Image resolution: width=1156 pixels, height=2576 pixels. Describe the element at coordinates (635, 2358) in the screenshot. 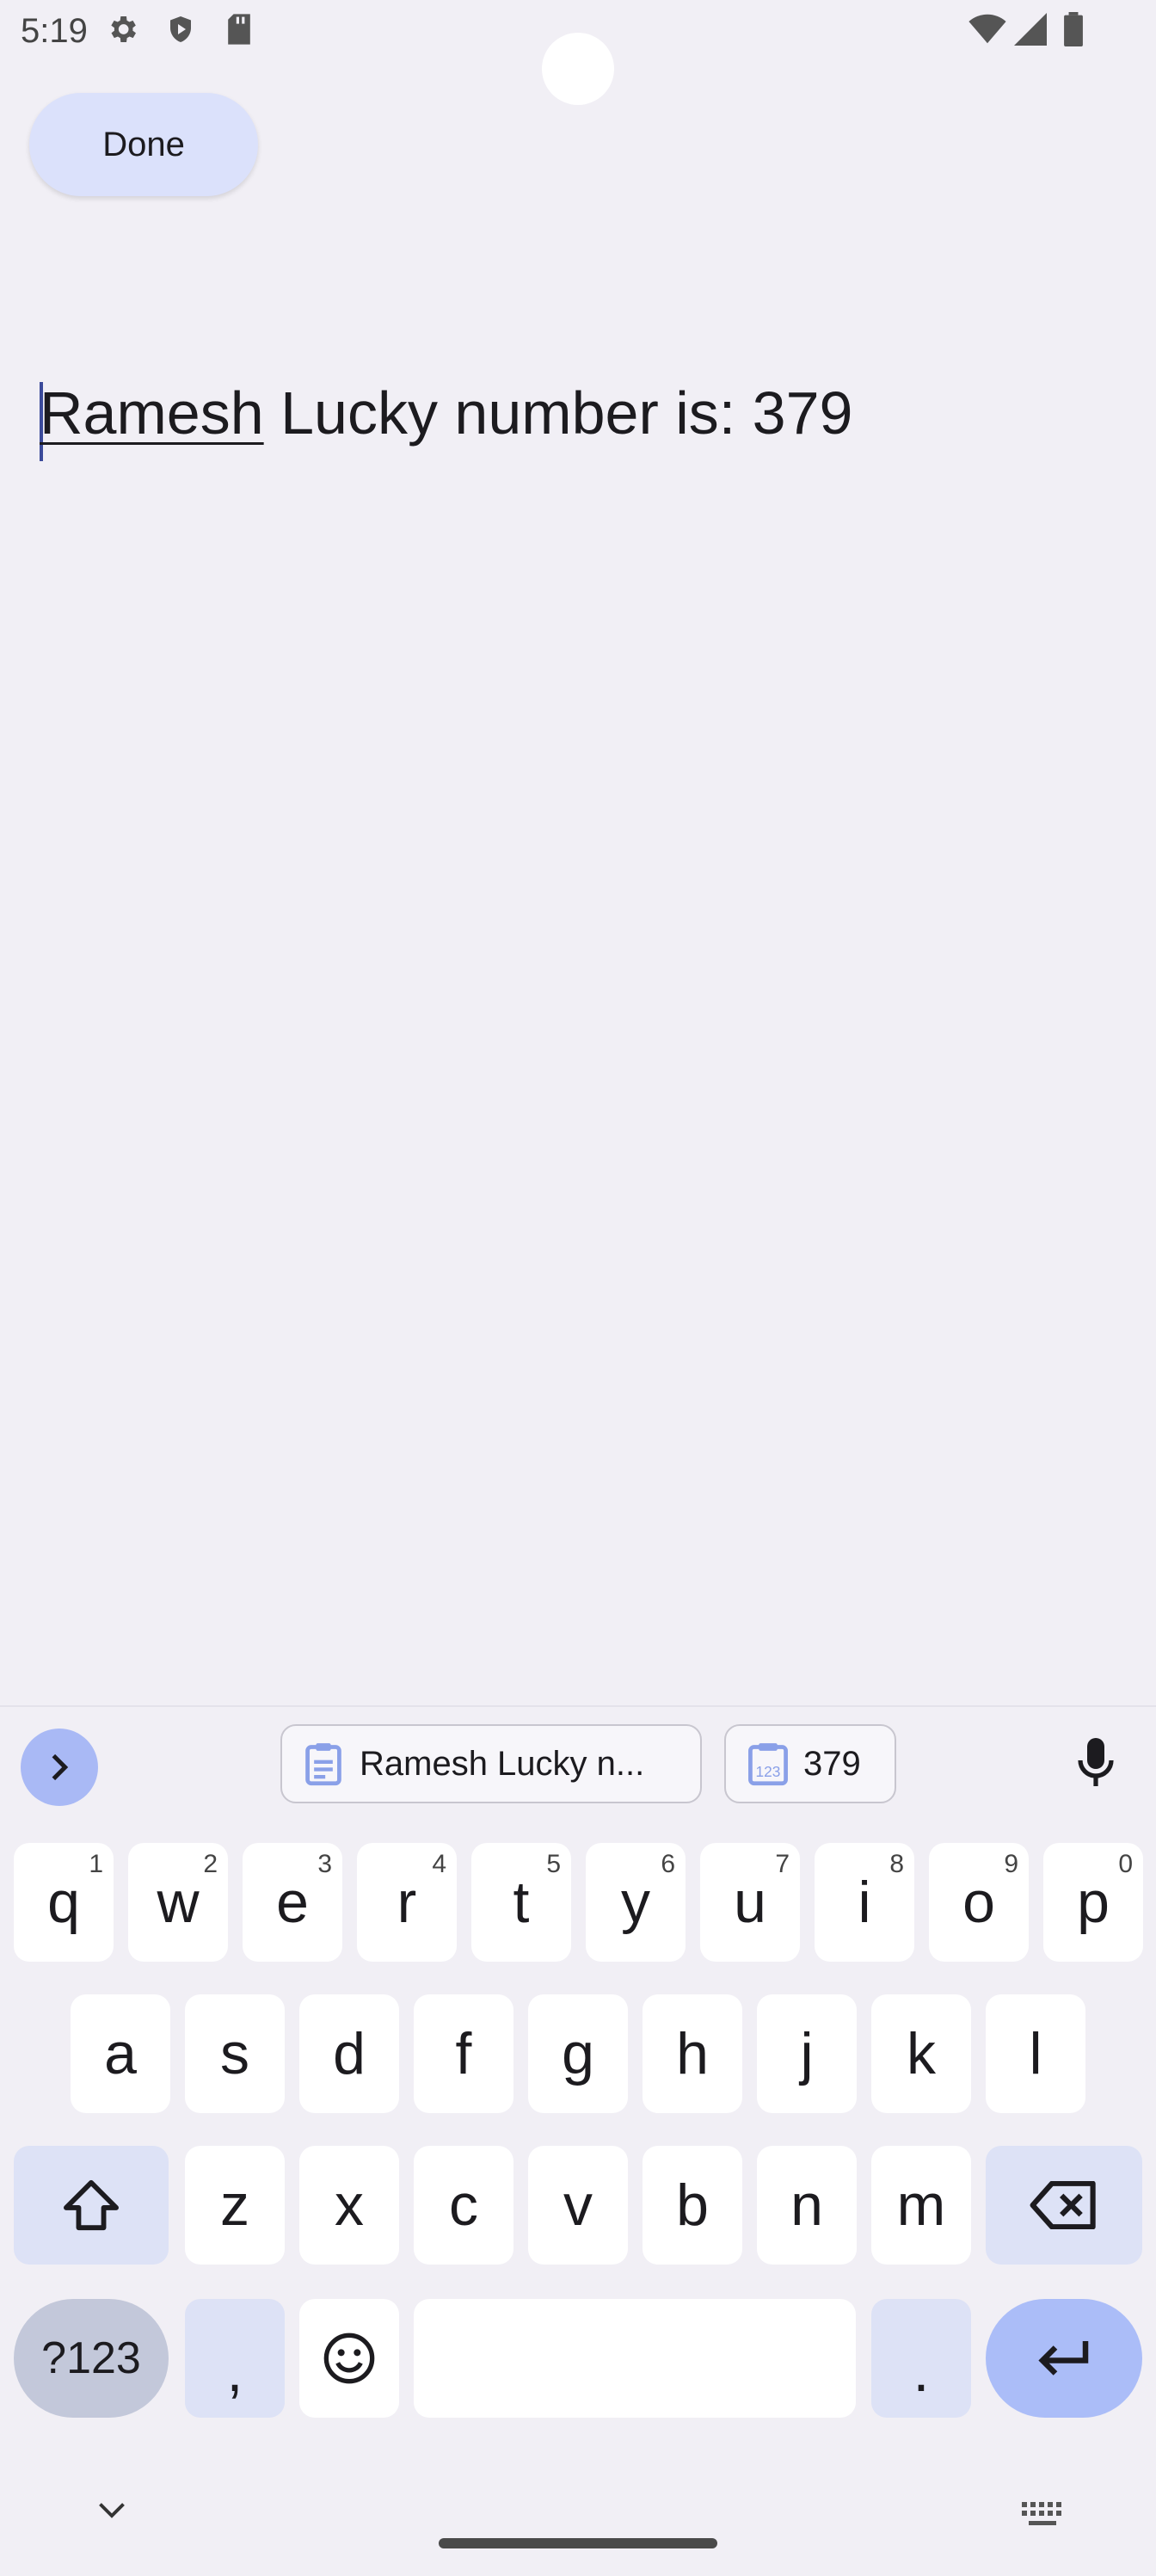

I see `space-key` at that location.